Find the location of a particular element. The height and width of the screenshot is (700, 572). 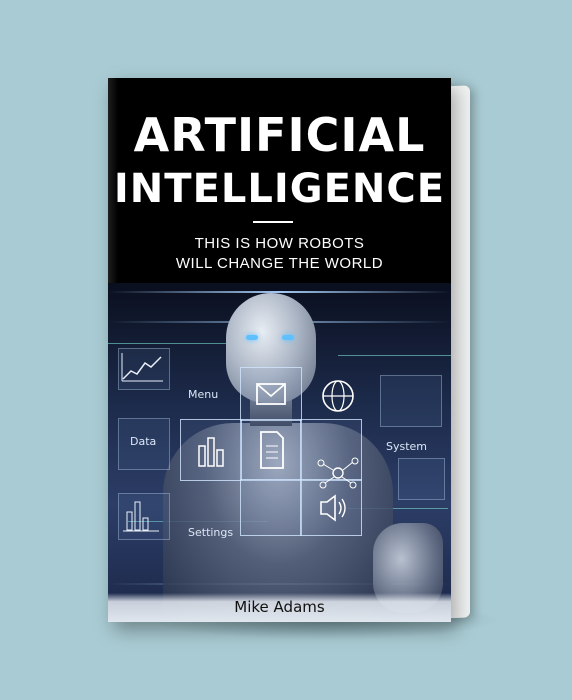

ui-label-system: System is located at coordinates (407, 446).